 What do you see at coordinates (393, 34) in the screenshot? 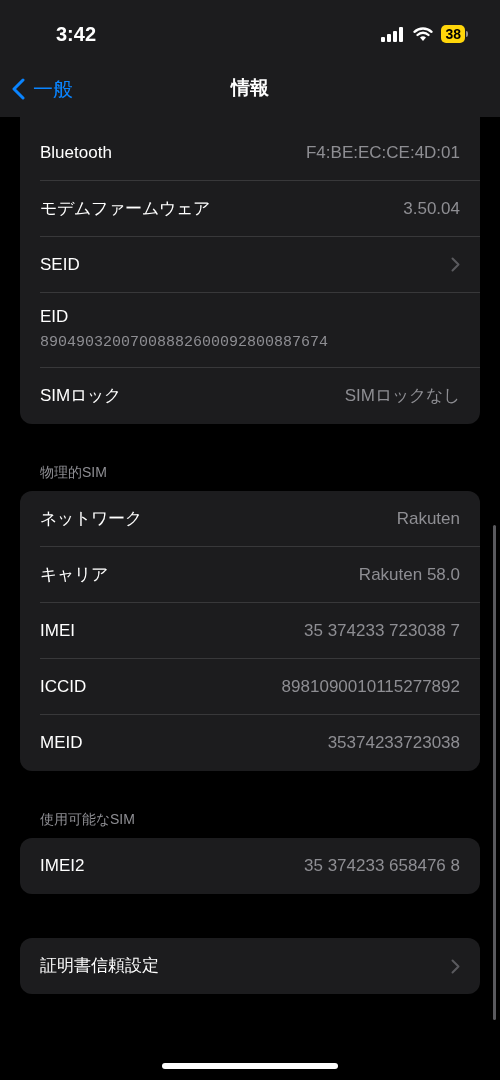
I see `signal-icon` at bounding box center [393, 34].